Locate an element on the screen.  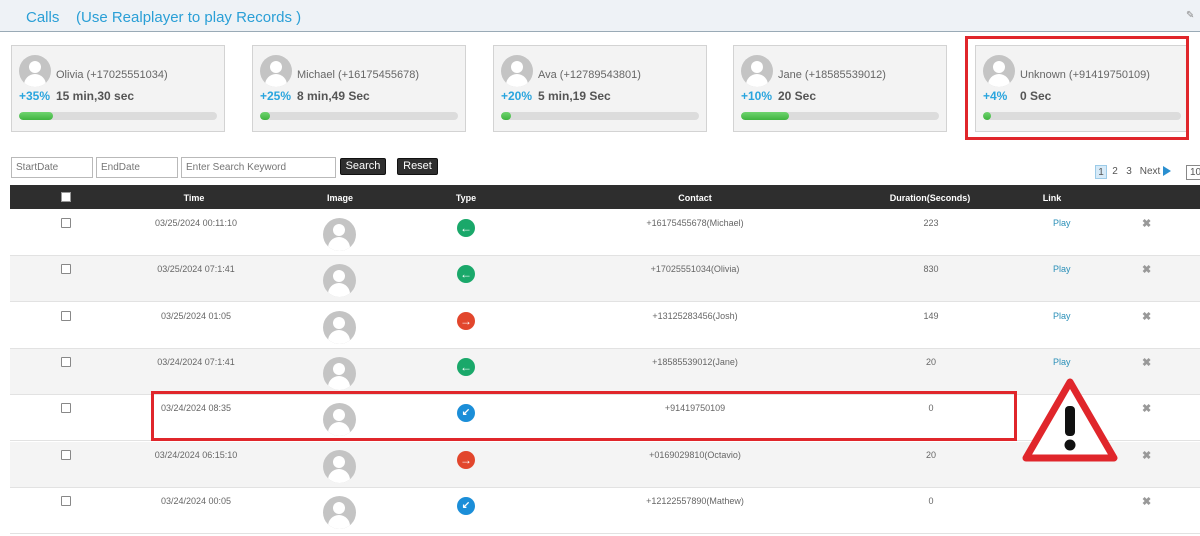
row-duration: 830 is located at coordinates (931, 269).